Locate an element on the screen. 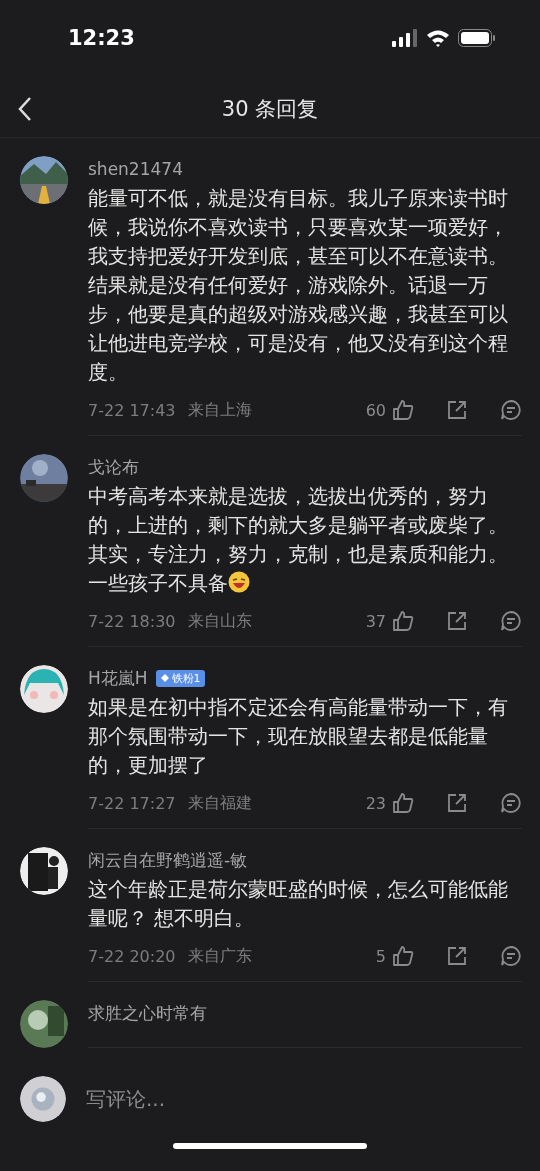 The height and width of the screenshot is (1171, 540). comment-location: 来自山东 is located at coordinates (219, 621).